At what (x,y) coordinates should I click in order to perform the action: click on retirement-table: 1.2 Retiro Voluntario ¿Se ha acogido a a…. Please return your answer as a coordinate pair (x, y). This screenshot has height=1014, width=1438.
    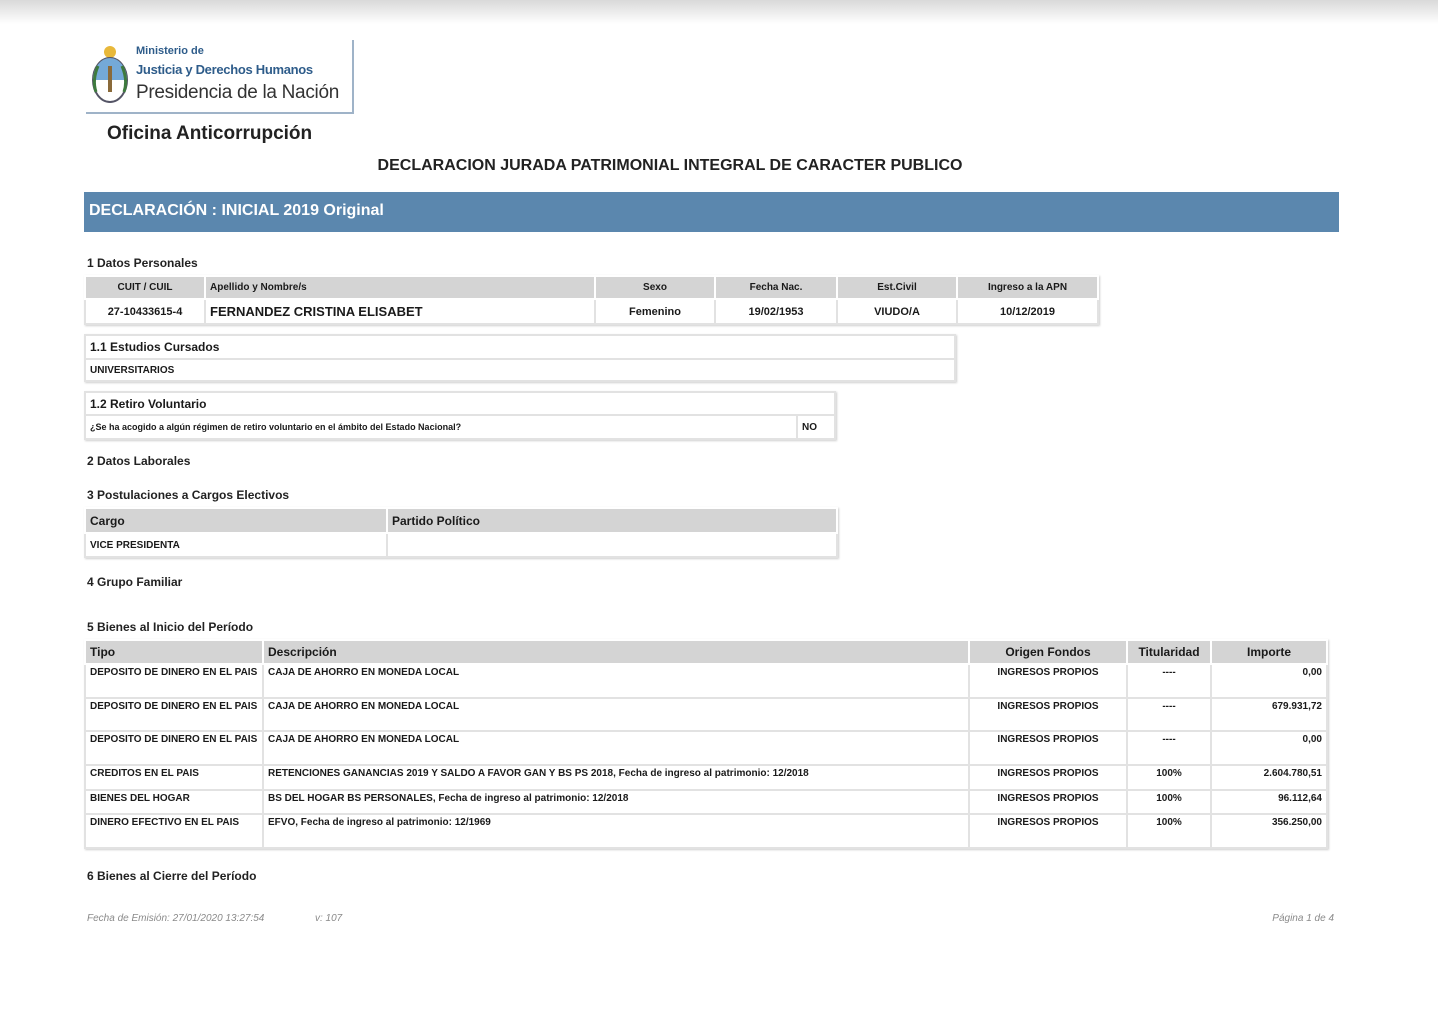
    Looking at the image, I should click on (460, 415).